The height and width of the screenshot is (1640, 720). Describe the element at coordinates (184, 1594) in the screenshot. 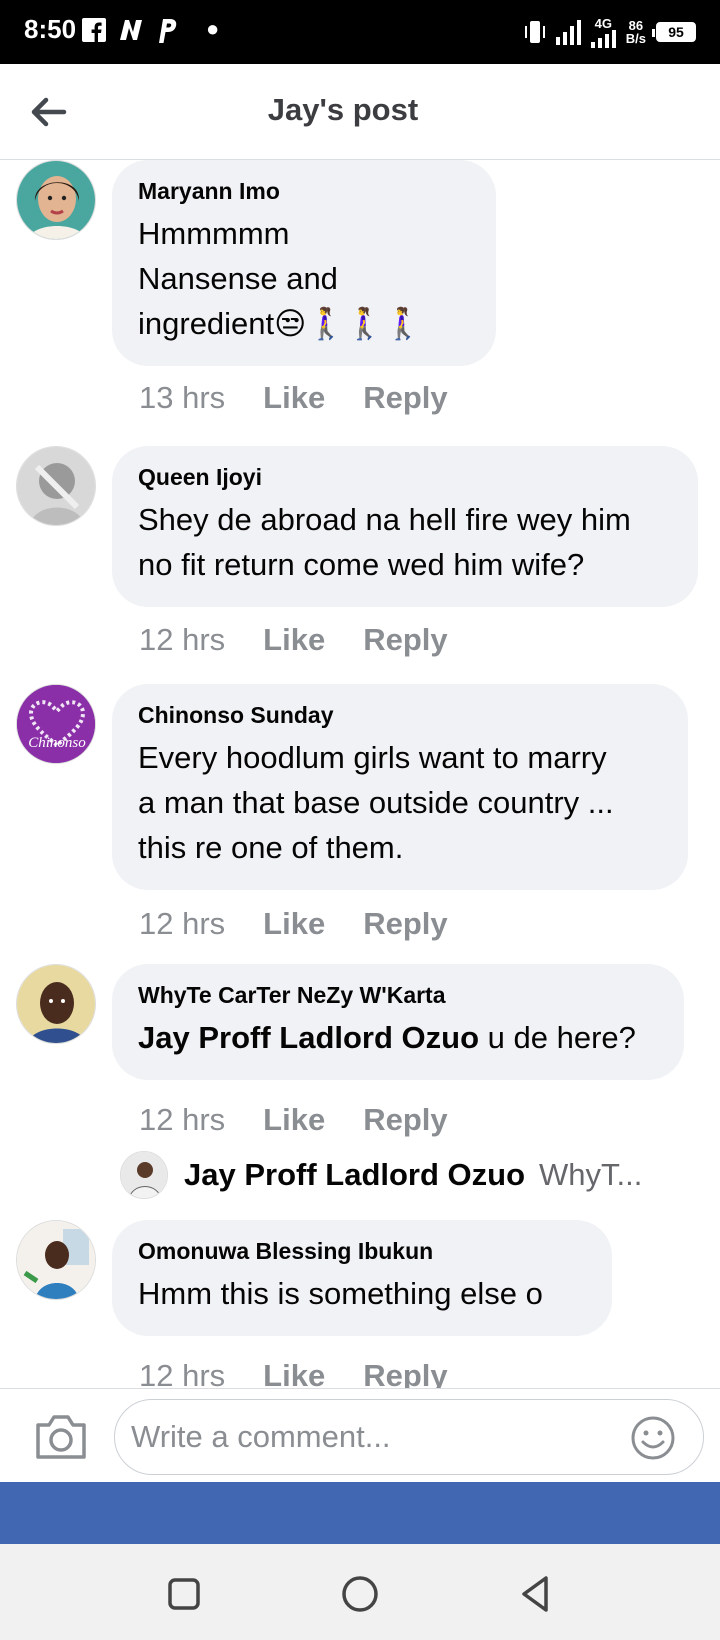

I see `recents-icon` at that location.